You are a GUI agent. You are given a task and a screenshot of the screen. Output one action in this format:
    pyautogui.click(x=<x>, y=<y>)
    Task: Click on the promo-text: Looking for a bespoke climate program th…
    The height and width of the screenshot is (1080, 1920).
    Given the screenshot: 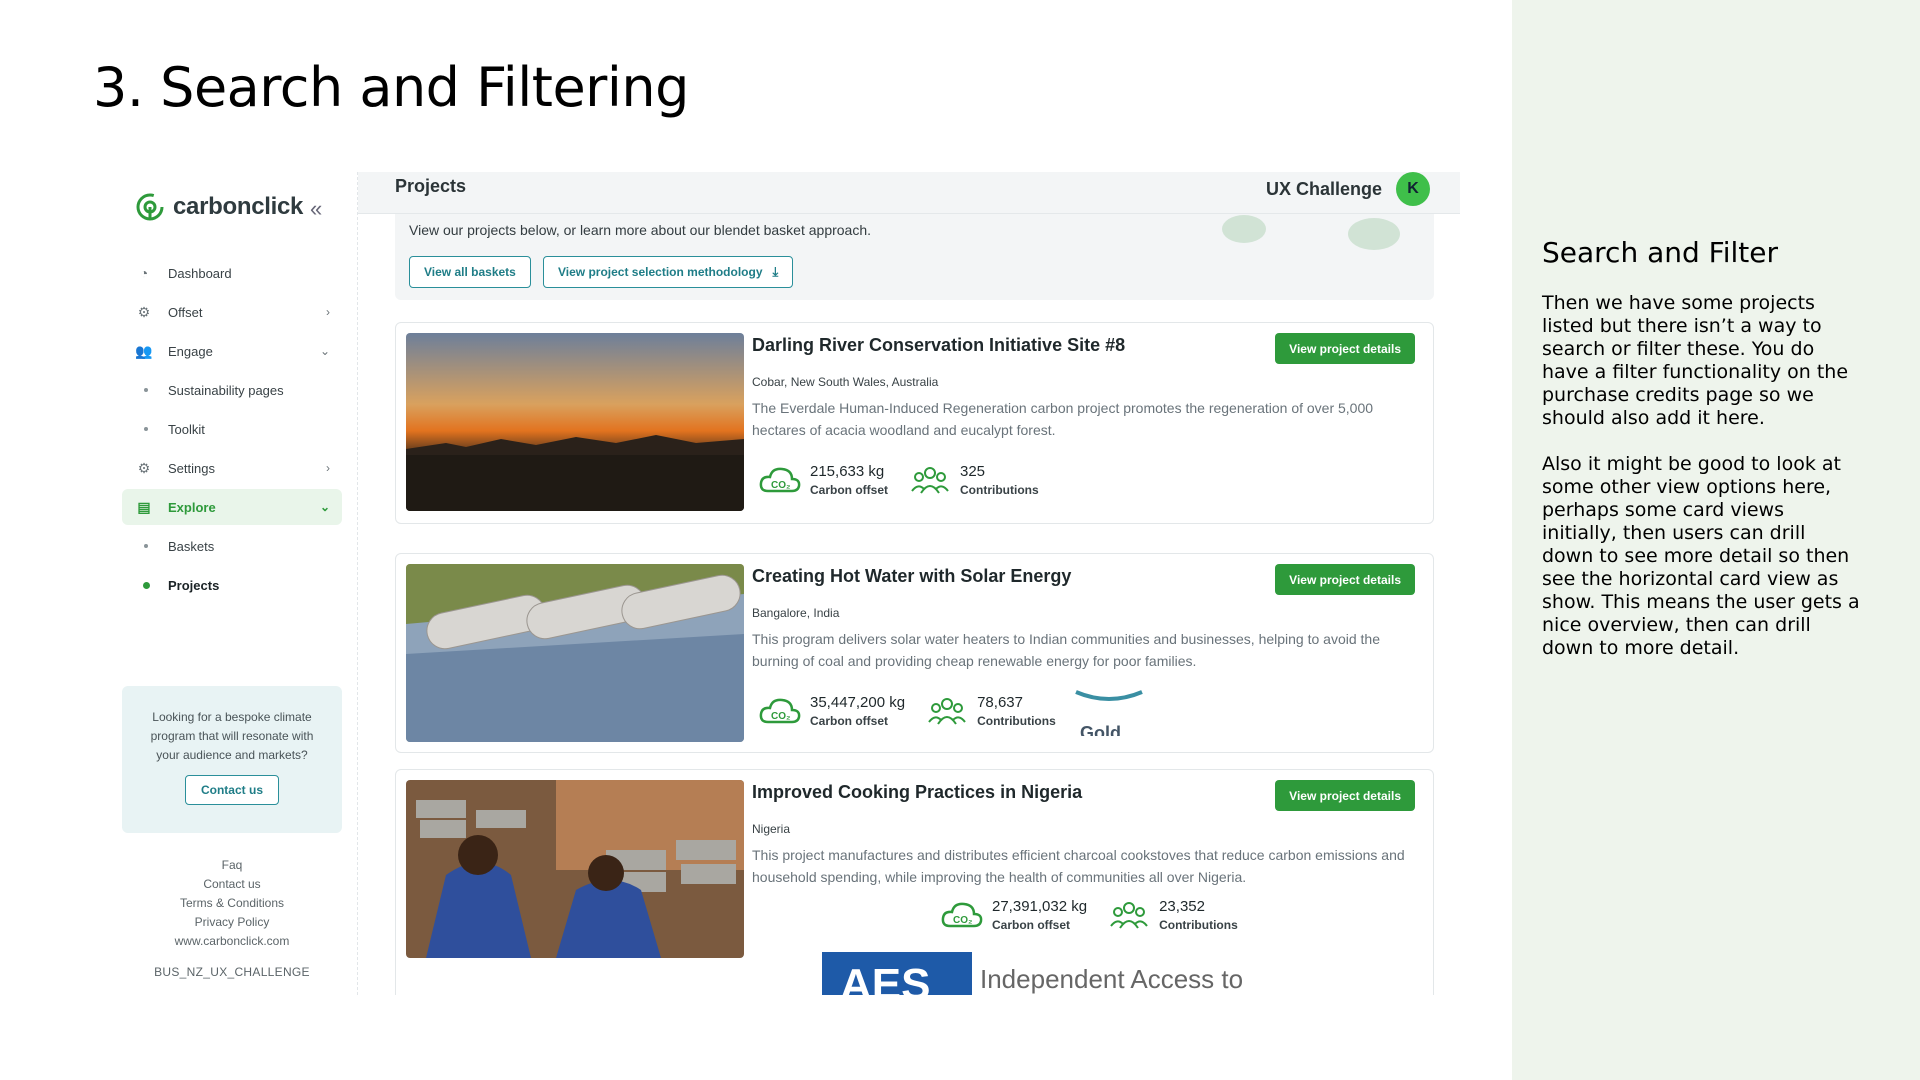 What is the action you would take?
    pyautogui.click(x=232, y=736)
    